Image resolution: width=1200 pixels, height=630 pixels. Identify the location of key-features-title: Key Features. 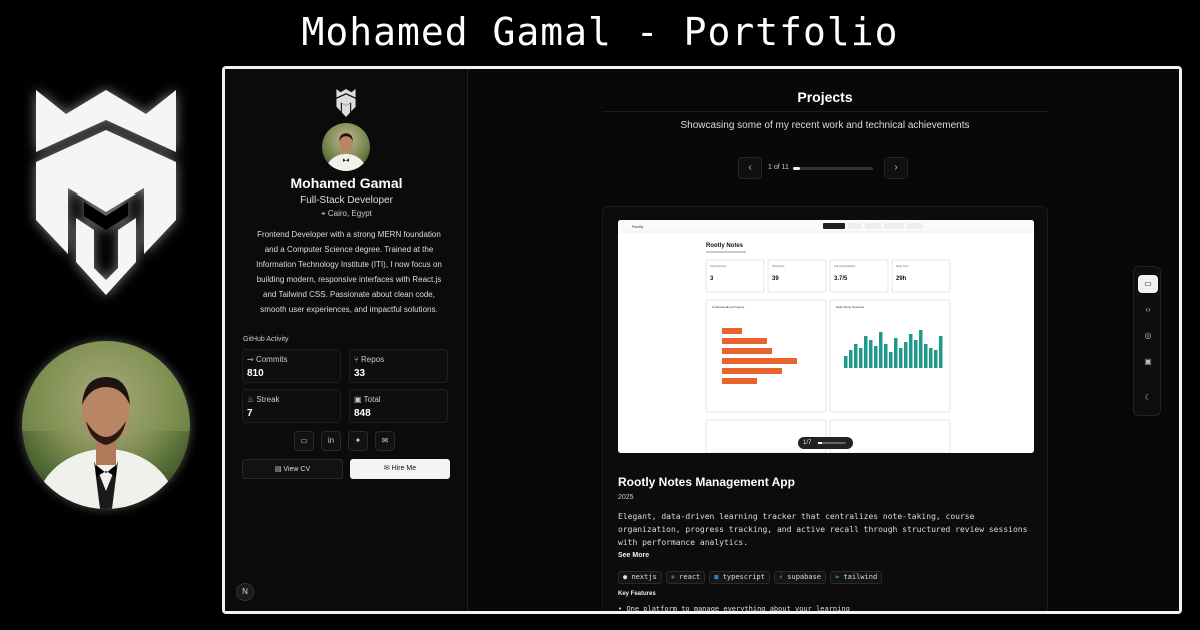
(637, 594).